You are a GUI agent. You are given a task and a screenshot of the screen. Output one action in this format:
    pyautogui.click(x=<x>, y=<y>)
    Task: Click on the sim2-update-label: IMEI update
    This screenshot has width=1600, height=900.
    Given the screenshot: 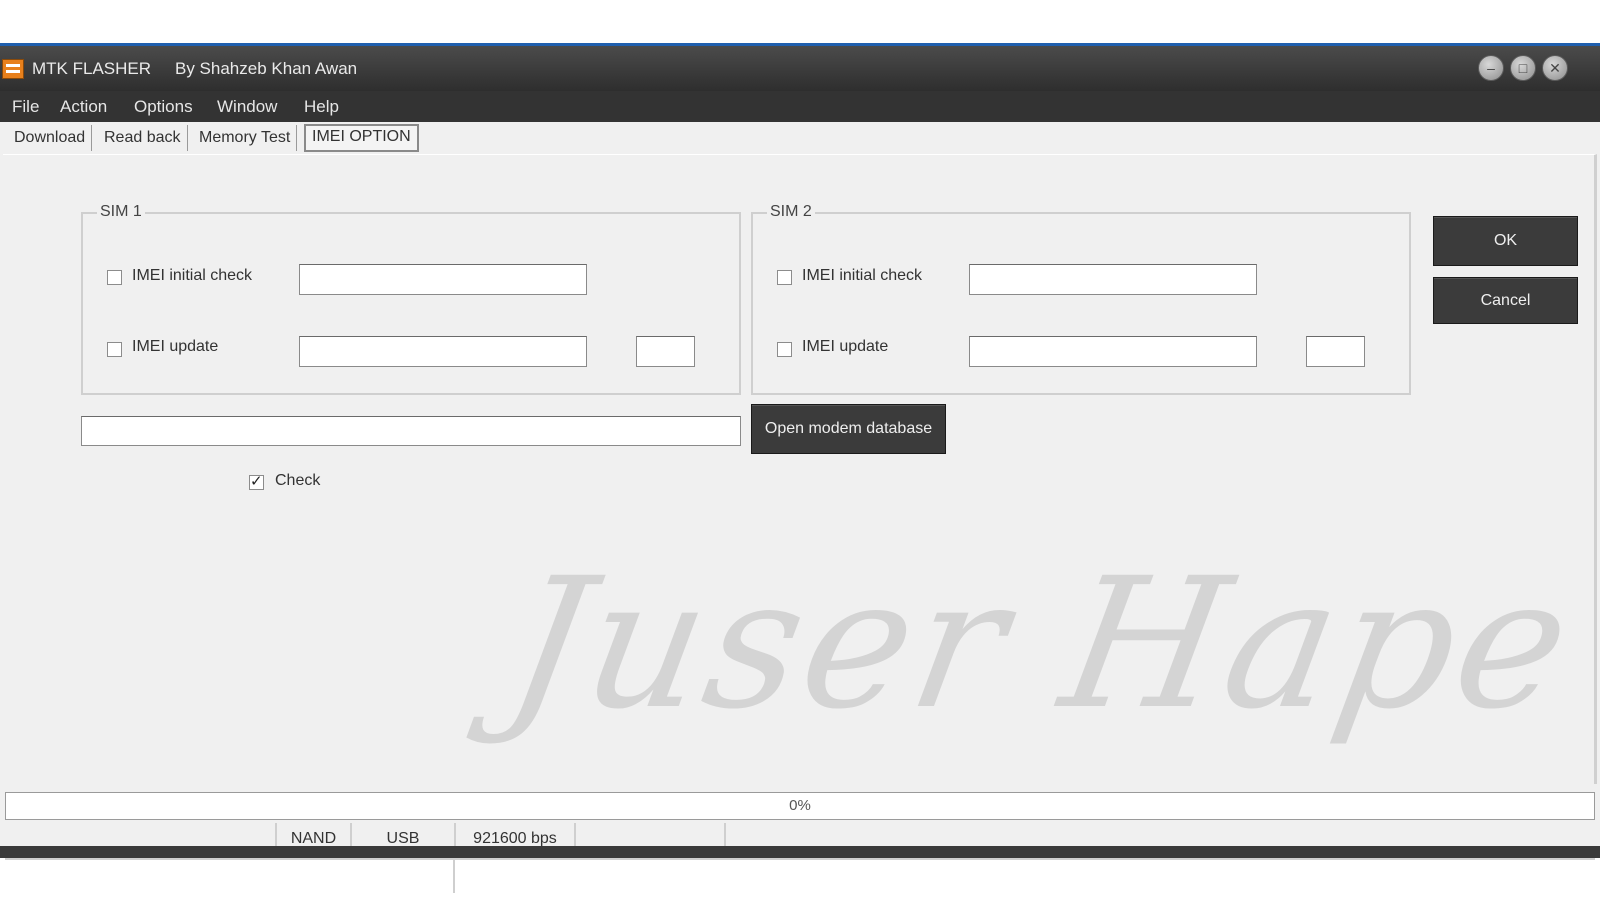 What is the action you would take?
    pyautogui.click(x=845, y=346)
    